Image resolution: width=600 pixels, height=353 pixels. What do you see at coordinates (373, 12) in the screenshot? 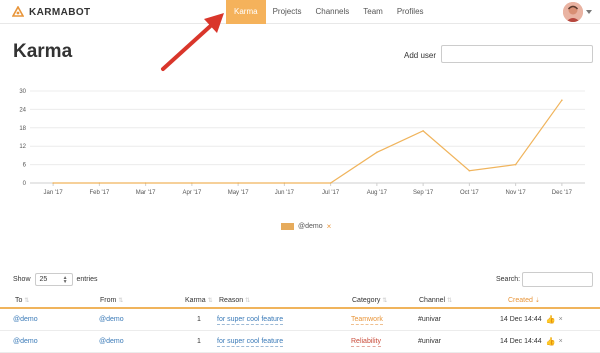
I see `nav-item-team: Team` at bounding box center [373, 12].